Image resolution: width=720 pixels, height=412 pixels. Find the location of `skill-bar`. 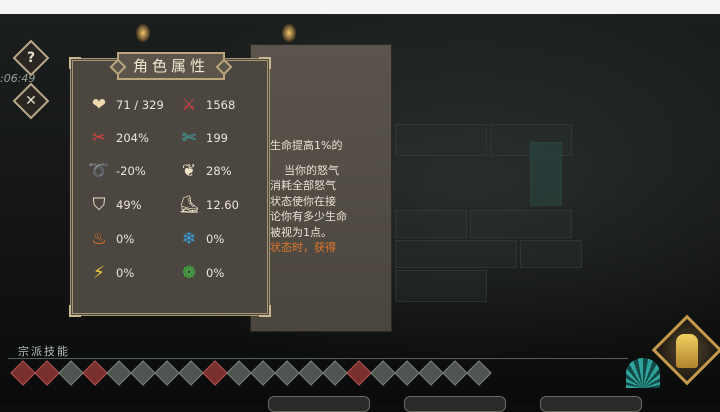

skill-bar is located at coordinates (253, 373).